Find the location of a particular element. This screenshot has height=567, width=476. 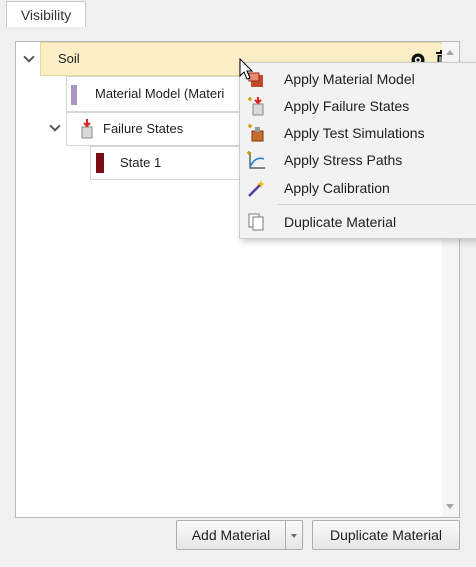

scroll-down-arrow-icon is located at coordinates (450, 506).